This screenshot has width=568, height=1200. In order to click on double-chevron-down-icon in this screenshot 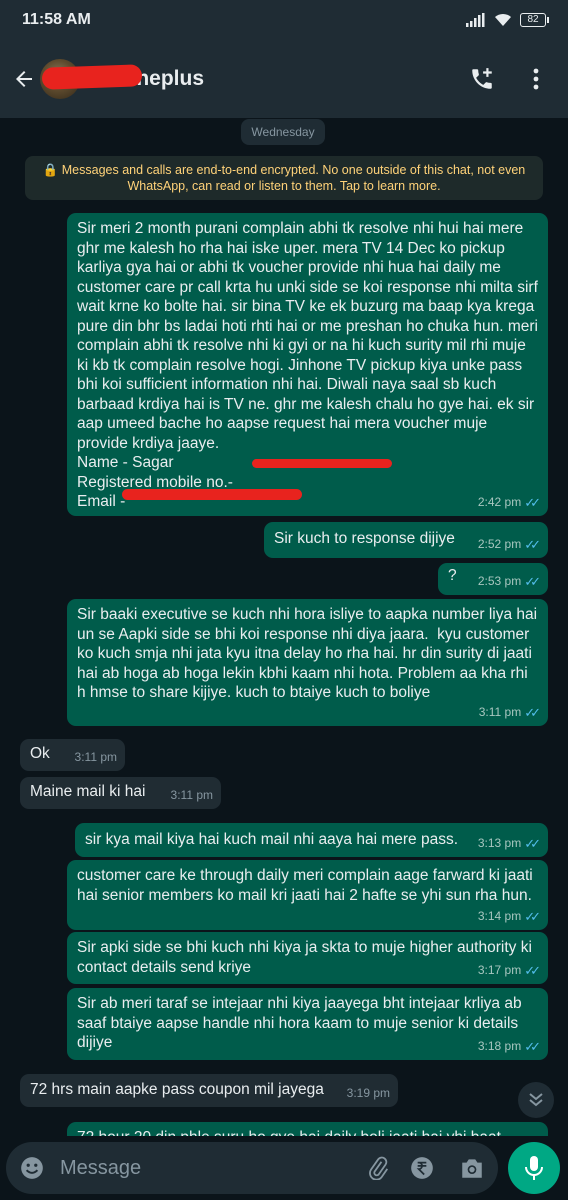, I will do `click(536, 1100)`.